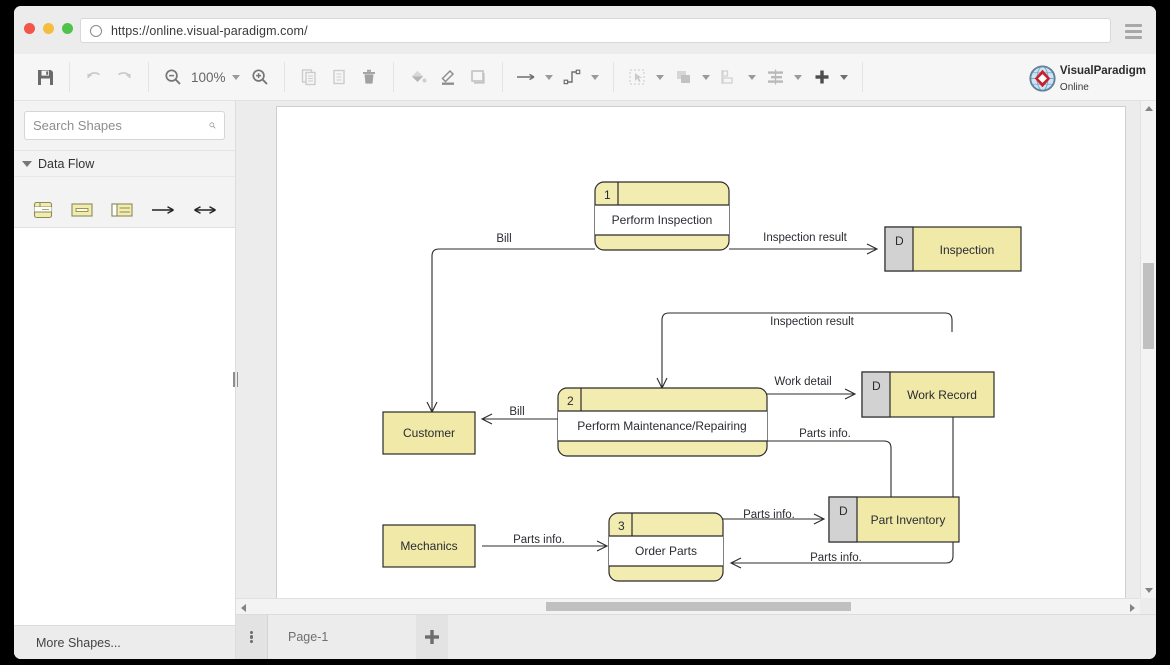 This screenshot has width=1170, height=665. I want to click on flow-label-bill-1: Bill, so click(503, 239).